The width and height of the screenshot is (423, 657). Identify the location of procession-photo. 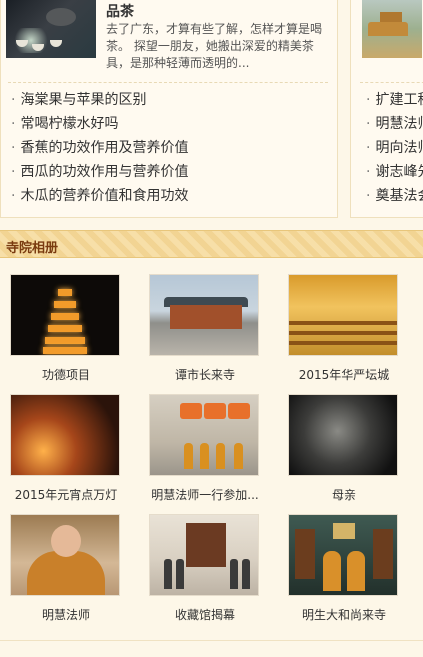
(204, 435).